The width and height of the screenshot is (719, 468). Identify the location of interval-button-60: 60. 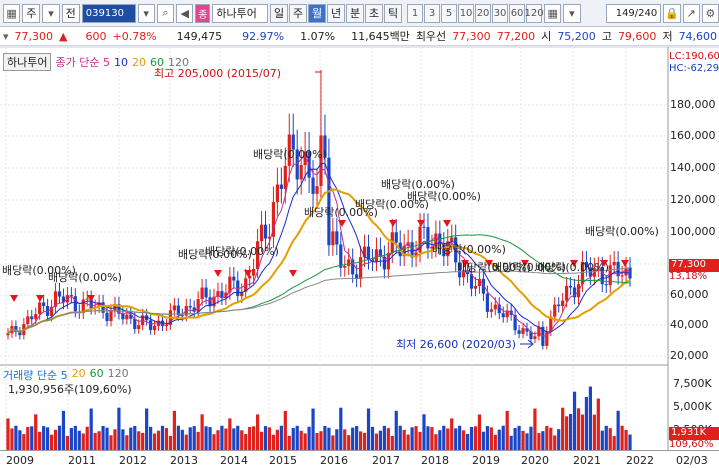
(517, 13).